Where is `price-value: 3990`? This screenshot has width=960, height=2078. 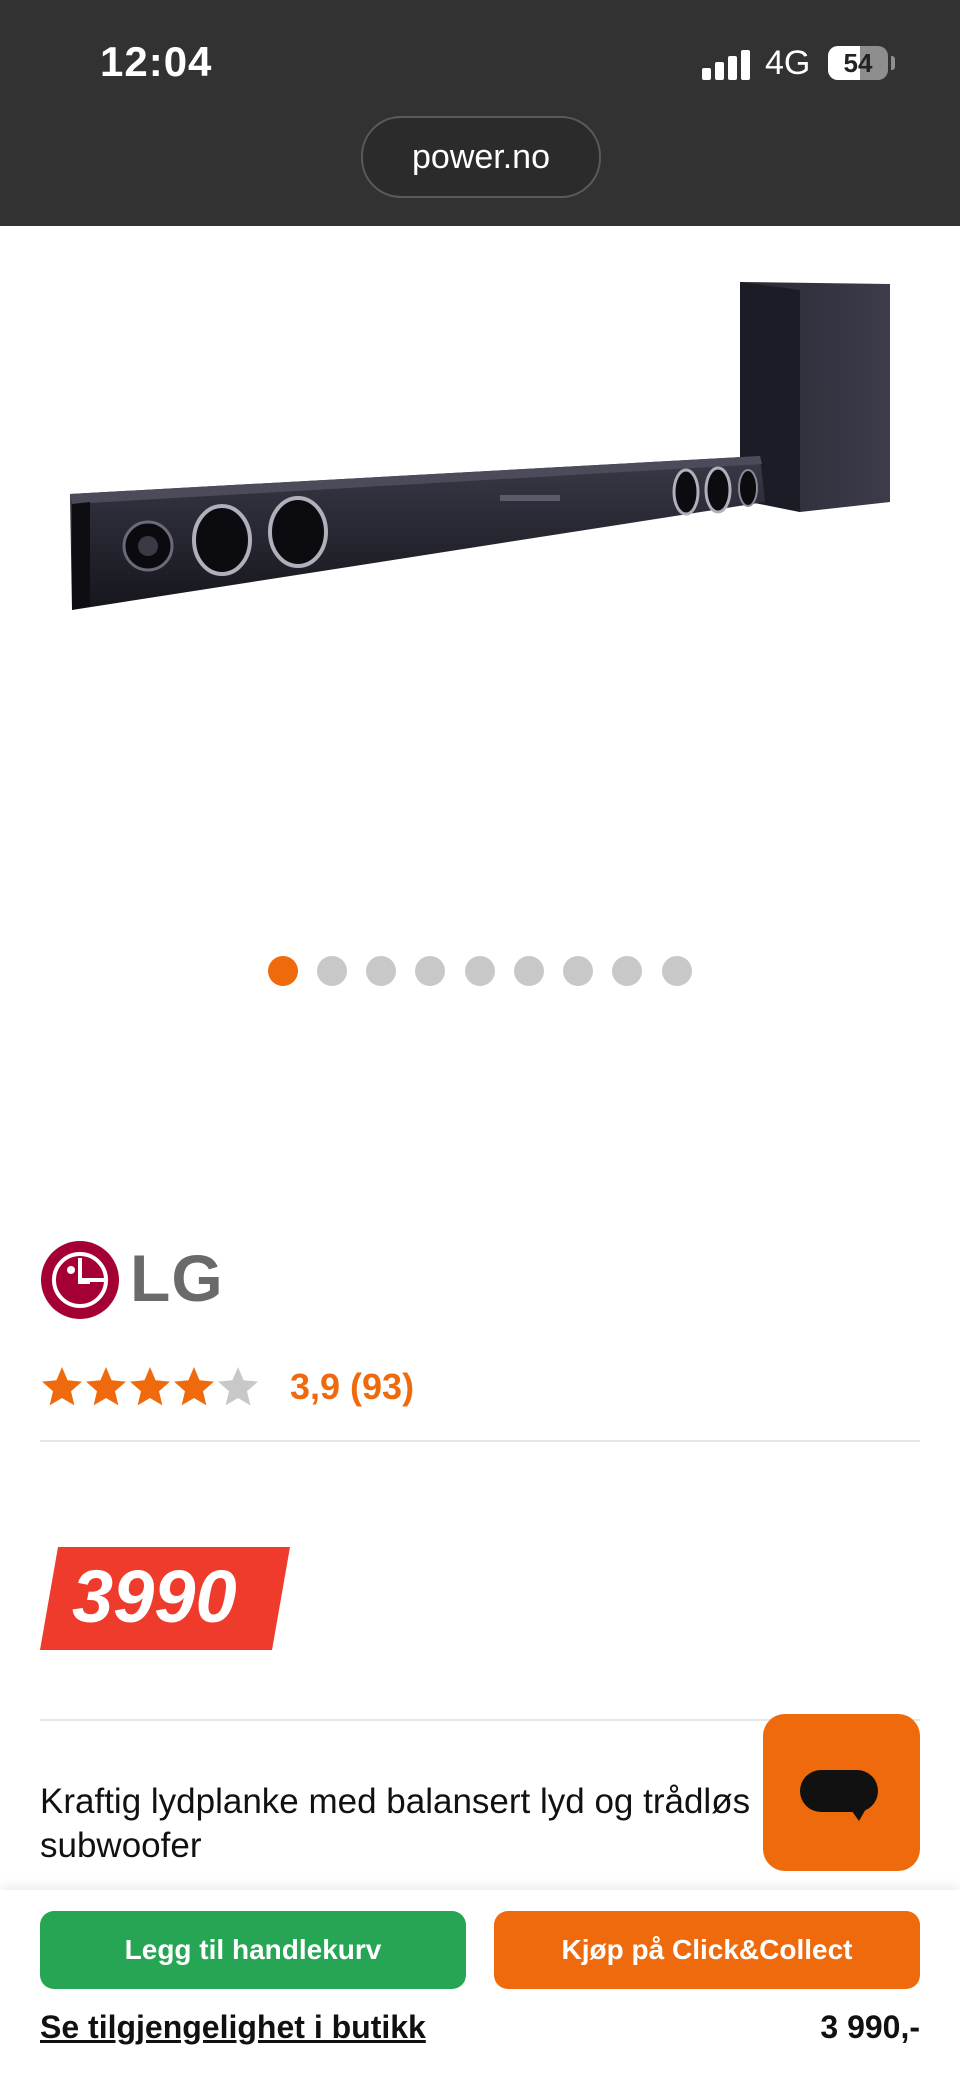
price-value: 3990 is located at coordinates (154, 1596).